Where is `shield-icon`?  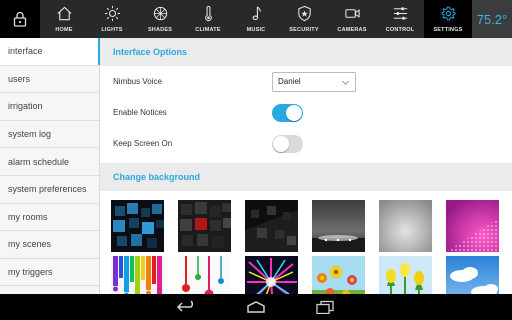 shield-icon is located at coordinates (304, 13).